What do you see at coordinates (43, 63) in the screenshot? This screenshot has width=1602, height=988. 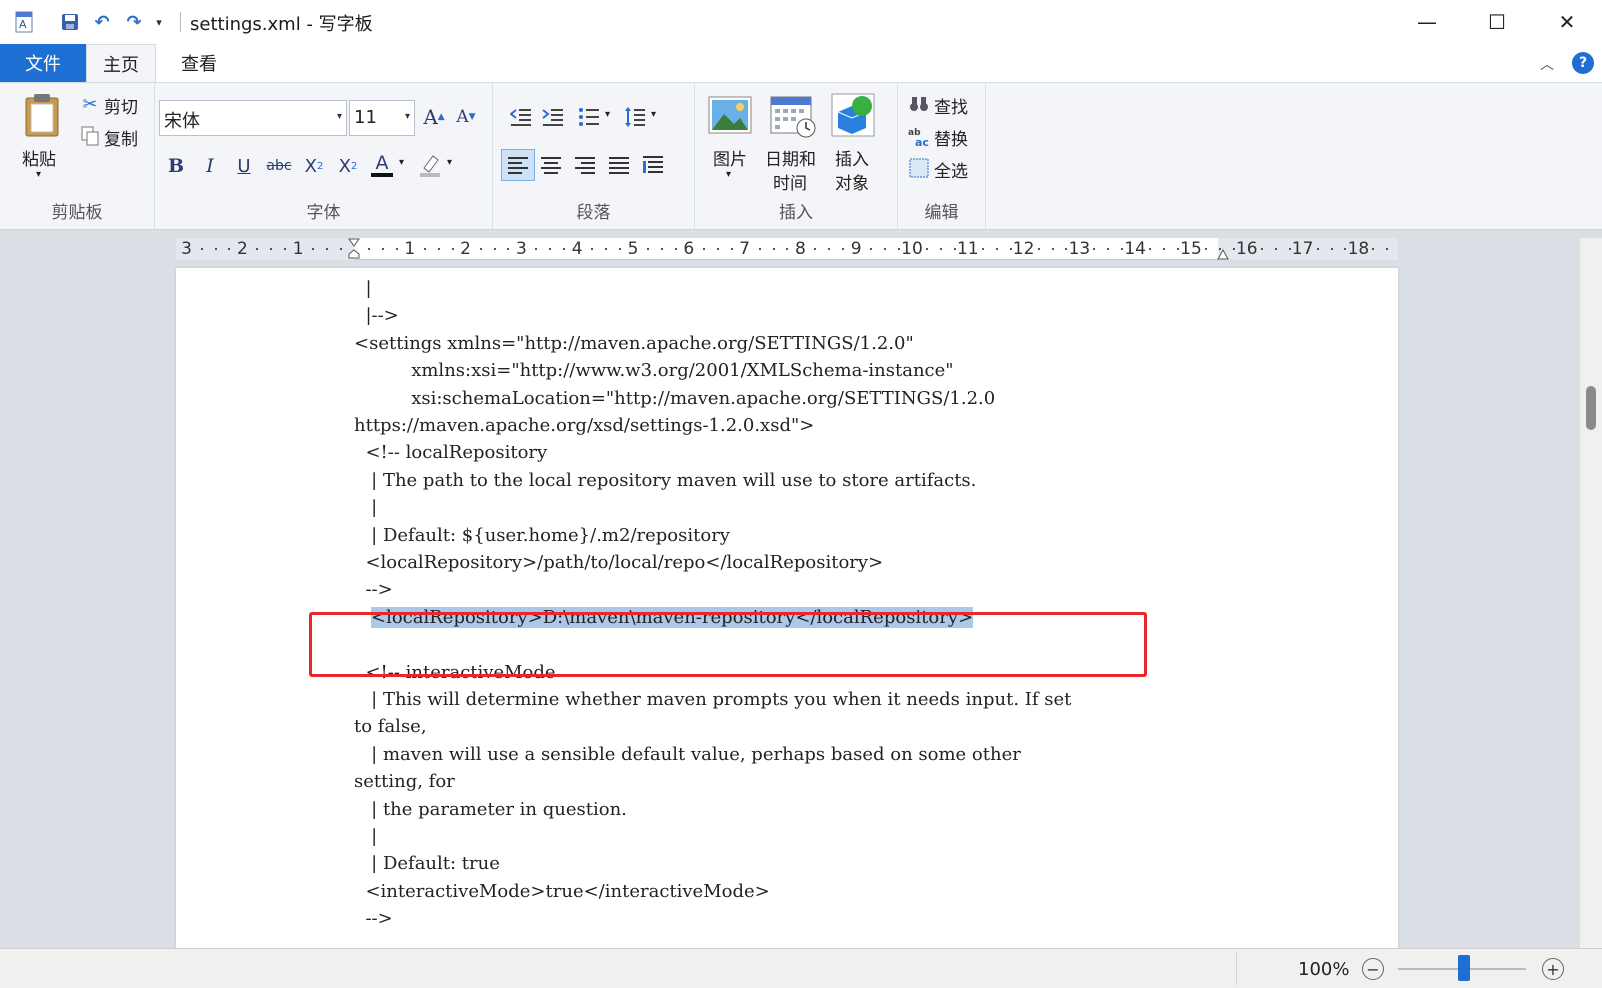 I see `tab-file: 文件` at bounding box center [43, 63].